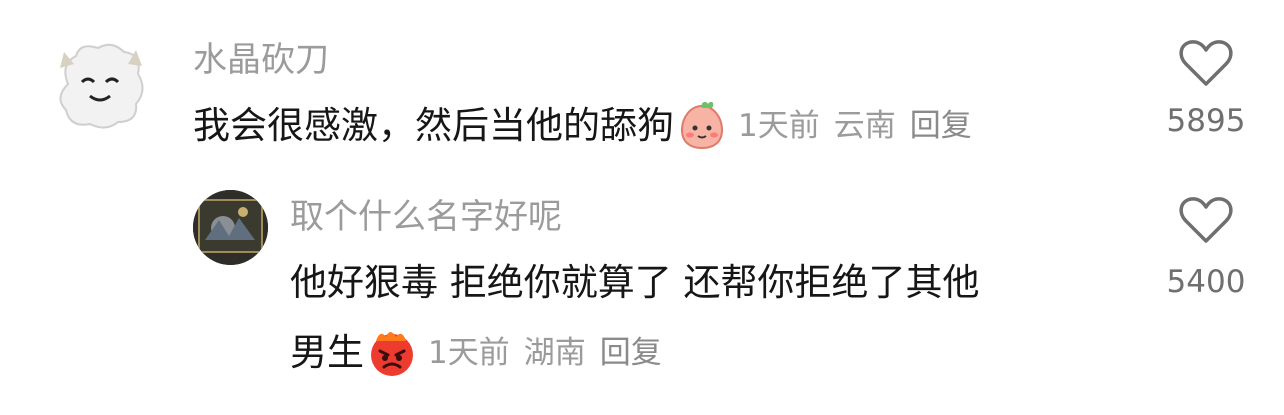  I want to click on comment-text-line: 他好狠毒 拒绝你就算了 还帮你拒绝了其他, so click(635, 283).